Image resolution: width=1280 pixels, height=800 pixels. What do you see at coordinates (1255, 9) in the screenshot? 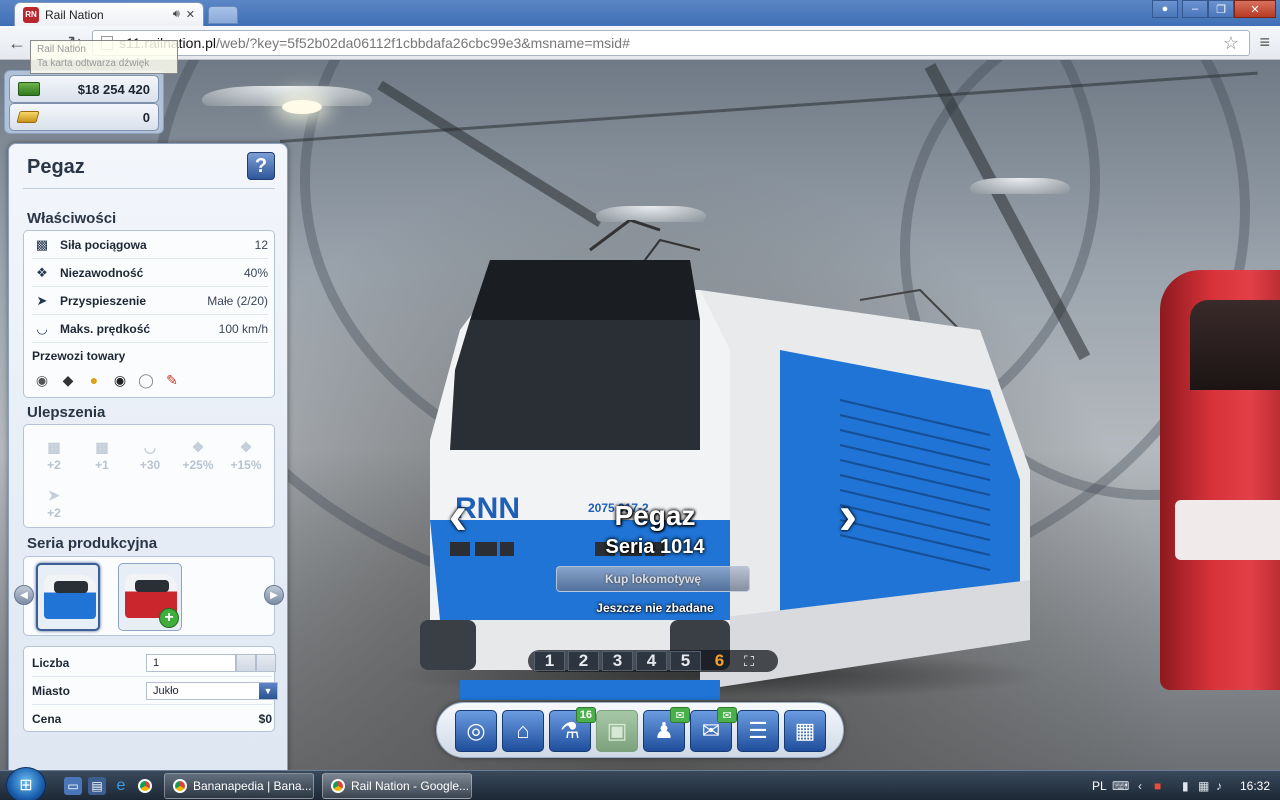
I see `window-close-button: ✕` at bounding box center [1255, 9].